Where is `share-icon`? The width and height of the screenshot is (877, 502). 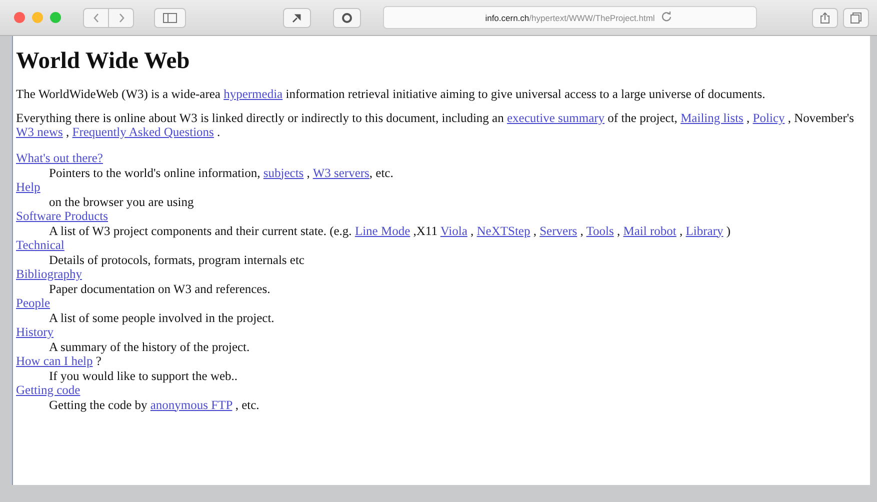 share-icon is located at coordinates (825, 18).